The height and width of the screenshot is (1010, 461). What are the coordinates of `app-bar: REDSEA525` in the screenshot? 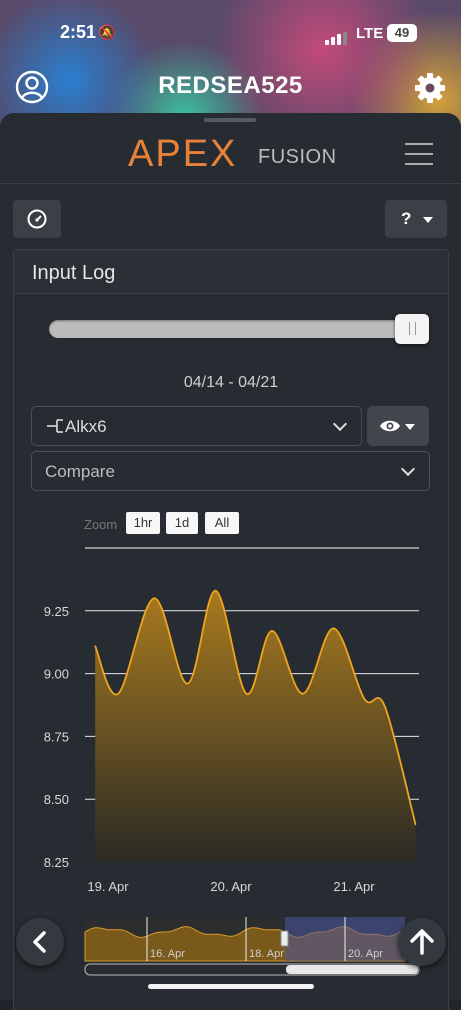 It's located at (230, 88).